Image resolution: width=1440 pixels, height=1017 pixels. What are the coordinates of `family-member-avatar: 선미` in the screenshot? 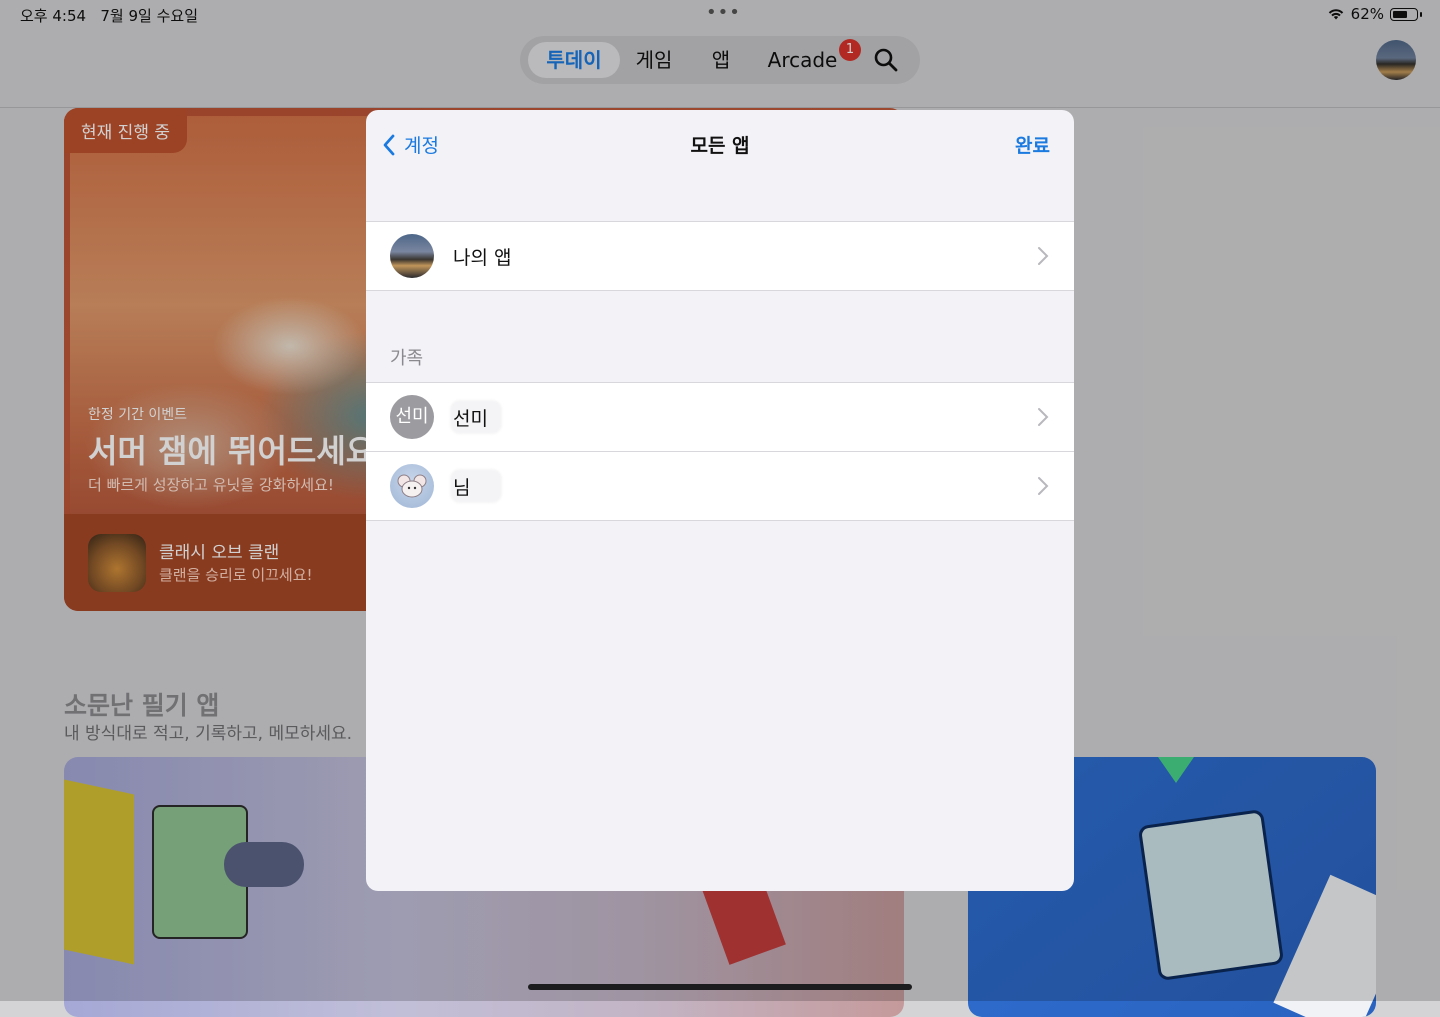 It's located at (412, 417).